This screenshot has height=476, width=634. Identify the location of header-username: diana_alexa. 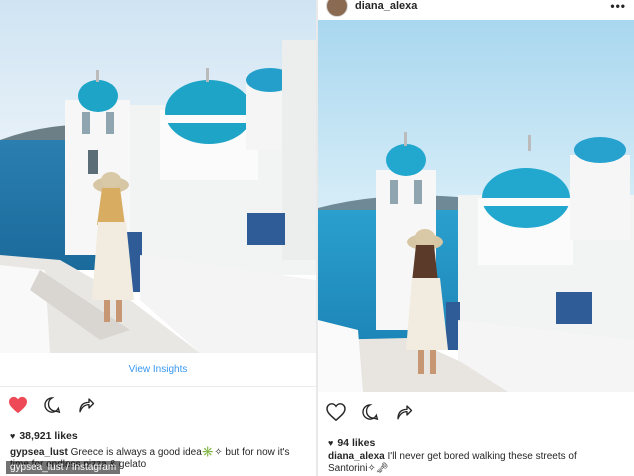
(386, 6).